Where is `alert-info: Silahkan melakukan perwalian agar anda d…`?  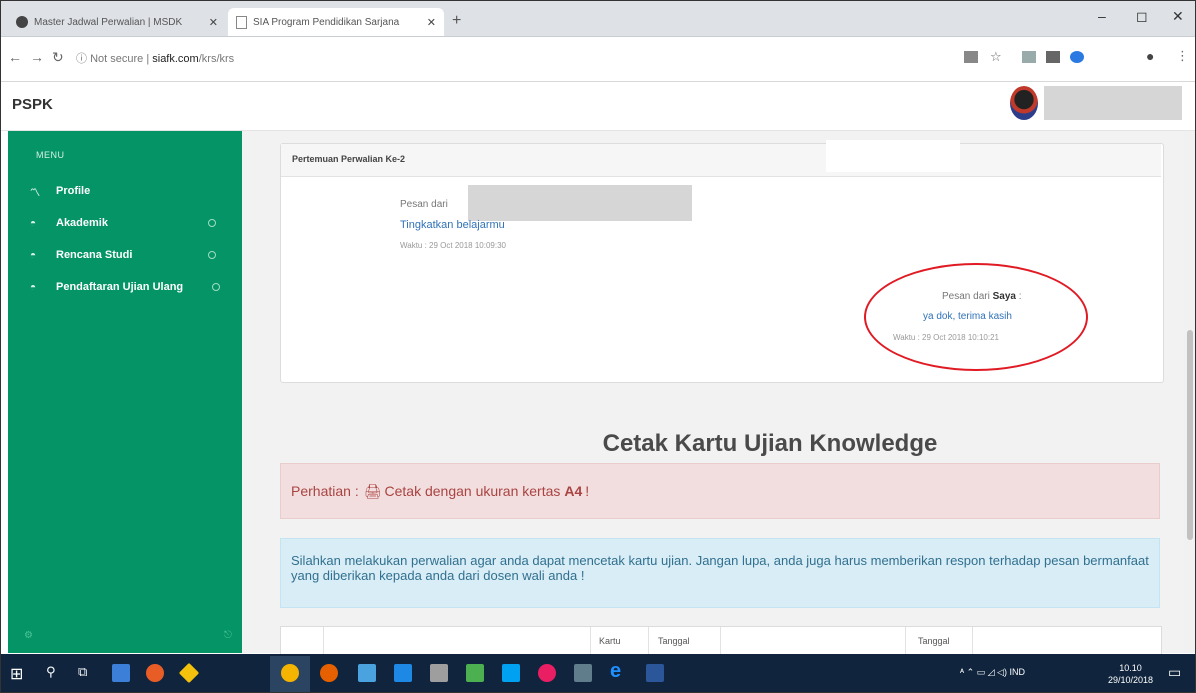 alert-info: Silahkan melakukan perwalian agar anda d… is located at coordinates (720, 573).